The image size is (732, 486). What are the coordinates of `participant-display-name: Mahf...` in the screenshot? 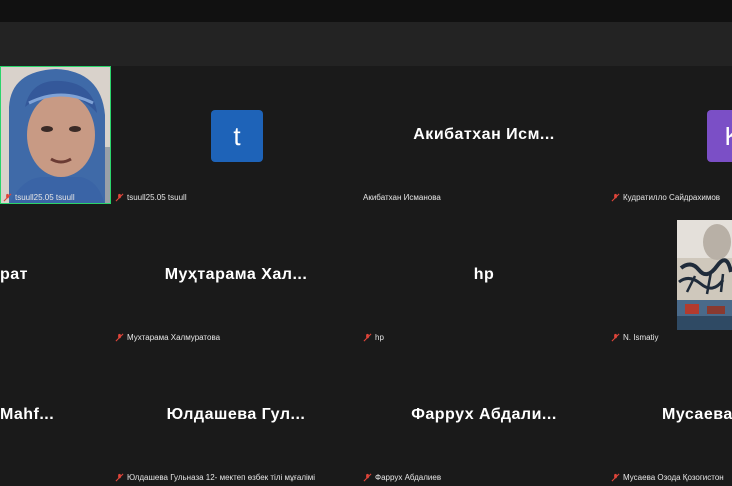 It's located at (27, 414).